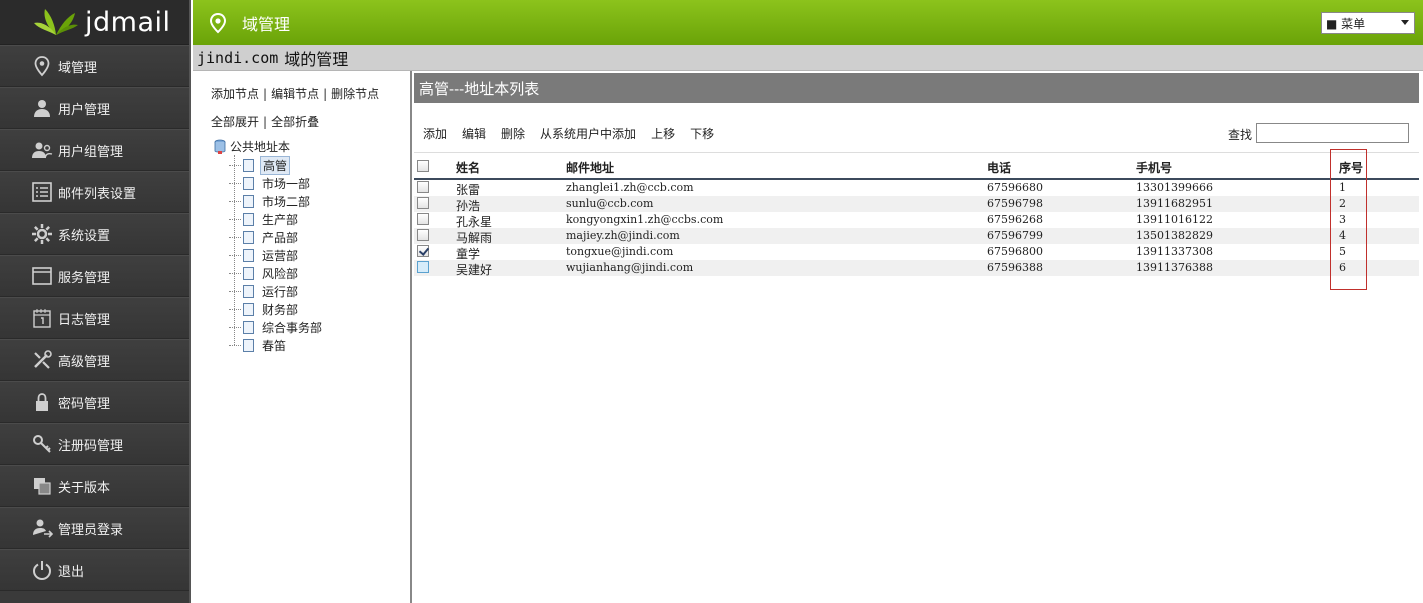 This screenshot has height=603, width=1423. What do you see at coordinates (355, 94) in the screenshot?
I see `delete-node-link: 删除节点` at bounding box center [355, 94].